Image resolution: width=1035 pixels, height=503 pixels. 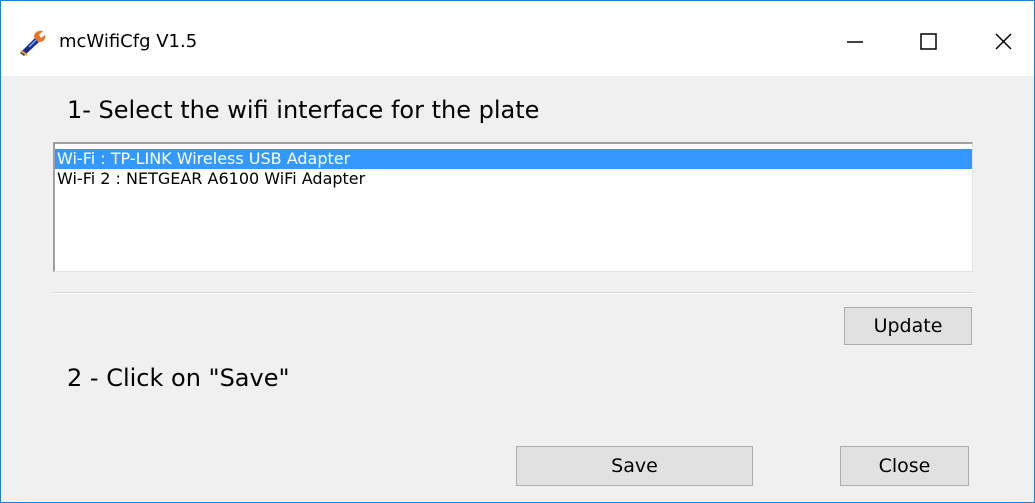 I want to click on close-window-button, so click(x=1001, y=38).